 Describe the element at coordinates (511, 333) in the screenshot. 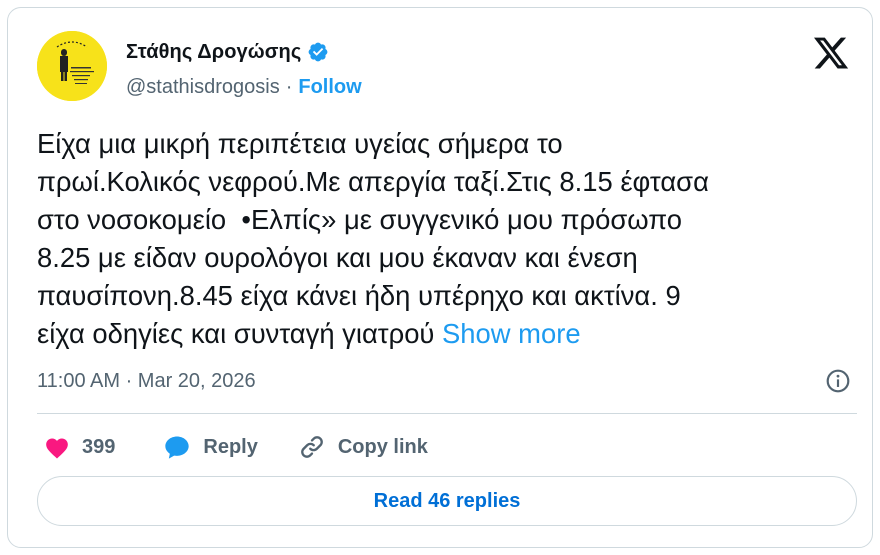

I see `show-more-link: Show more` at that location.